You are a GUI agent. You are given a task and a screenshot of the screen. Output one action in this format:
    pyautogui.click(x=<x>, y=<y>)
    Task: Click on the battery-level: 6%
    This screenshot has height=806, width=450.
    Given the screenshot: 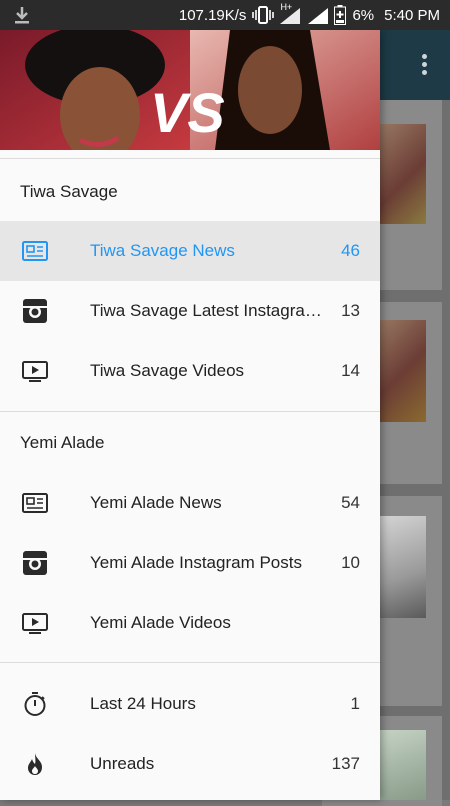 What is the action you would take?
    pyautogui.click(x=363, y=15)
    